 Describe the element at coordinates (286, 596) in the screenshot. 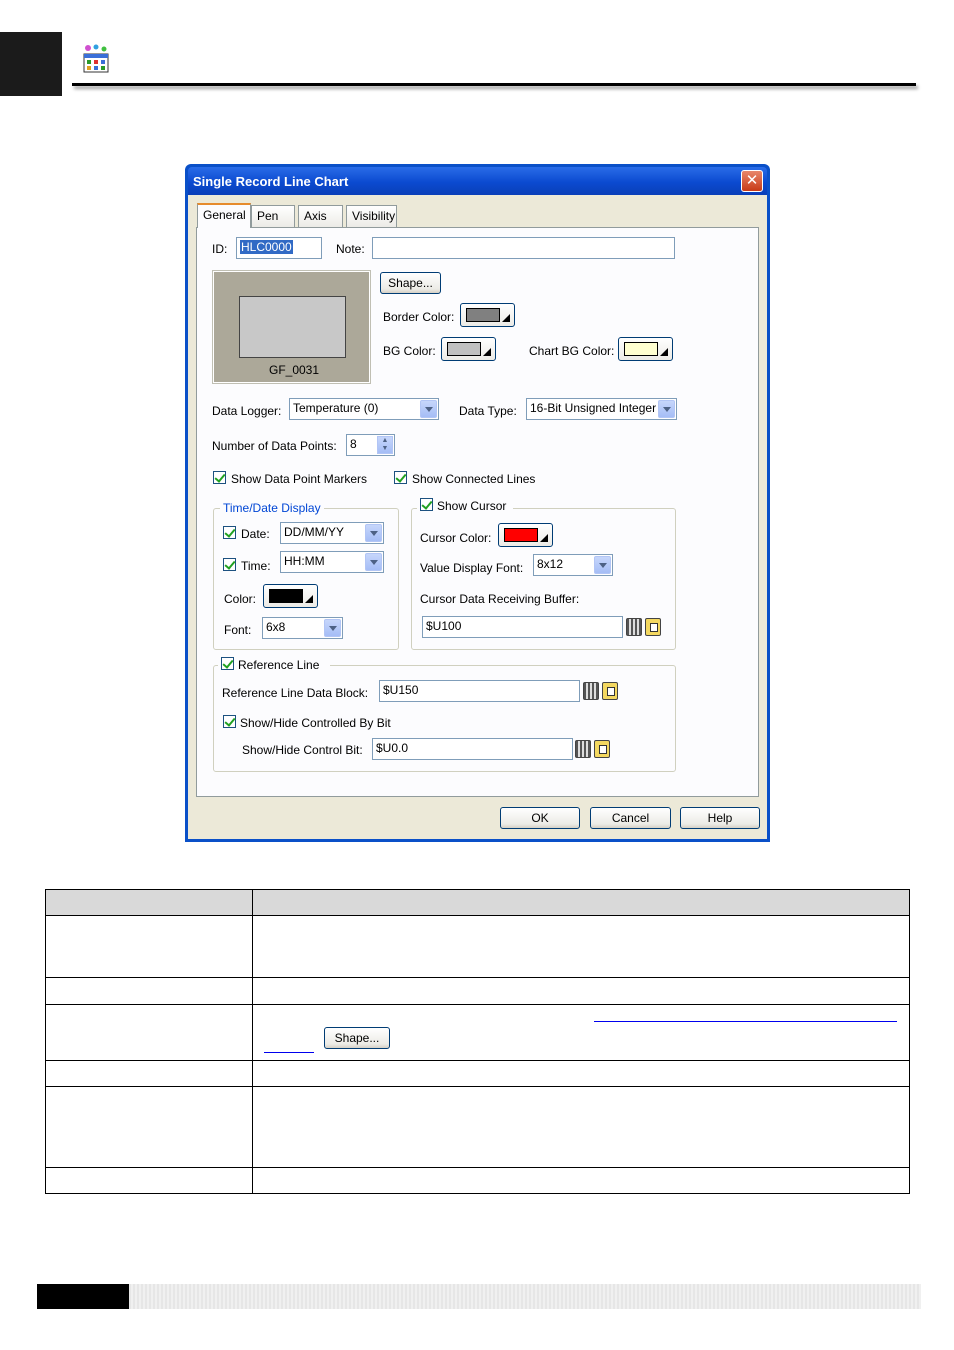

I see `time-color-swatch` at that location.